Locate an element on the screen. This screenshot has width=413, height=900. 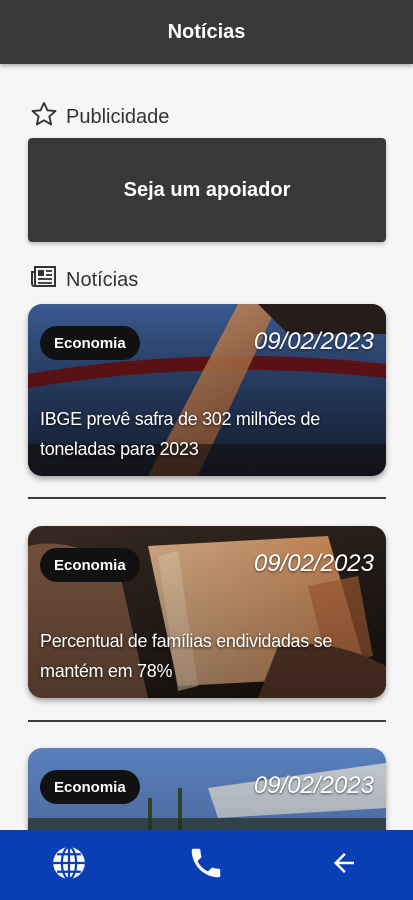
phone-button is located at coordinates (206, 865).